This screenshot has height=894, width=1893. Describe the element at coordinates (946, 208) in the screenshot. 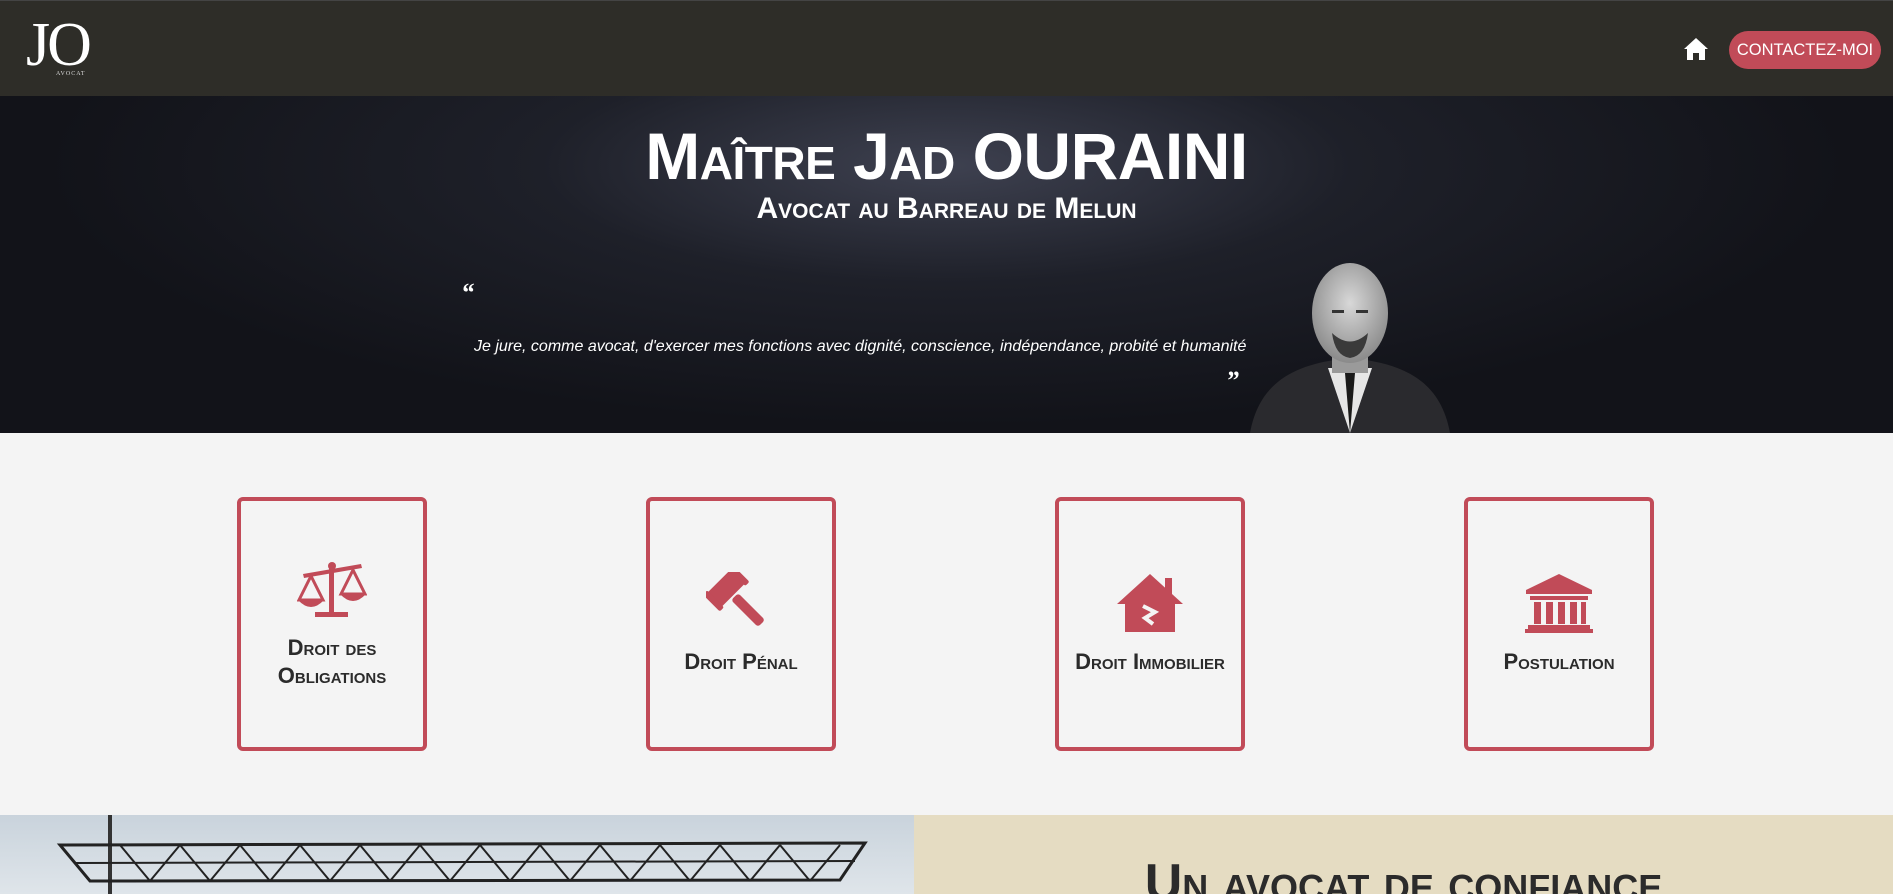

I see `hero-subtitle: Avocat au Barreau de Melun` at that location.